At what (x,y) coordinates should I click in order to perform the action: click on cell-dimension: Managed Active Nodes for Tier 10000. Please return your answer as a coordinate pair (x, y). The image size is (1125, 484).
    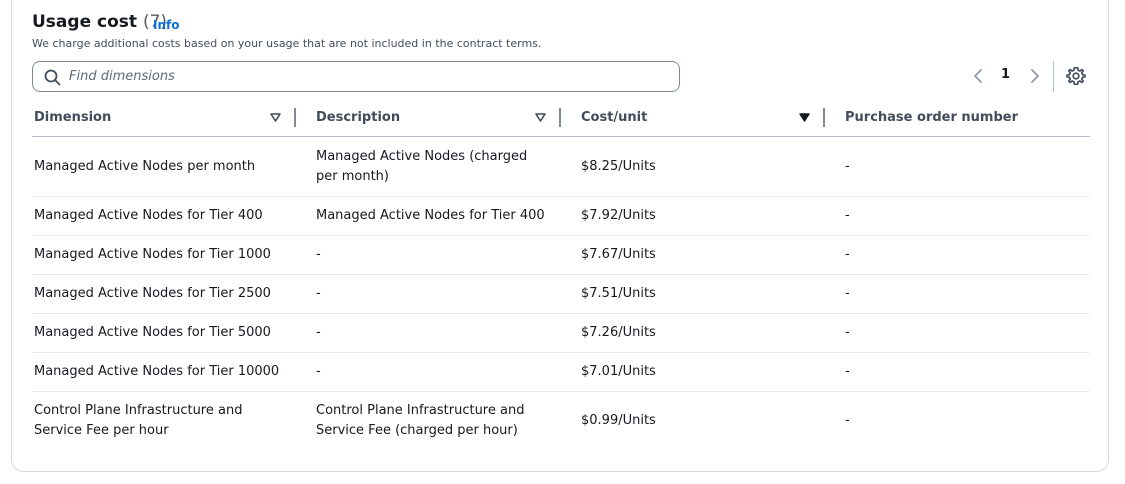
    Looking at the image, I should click on (157, 371).